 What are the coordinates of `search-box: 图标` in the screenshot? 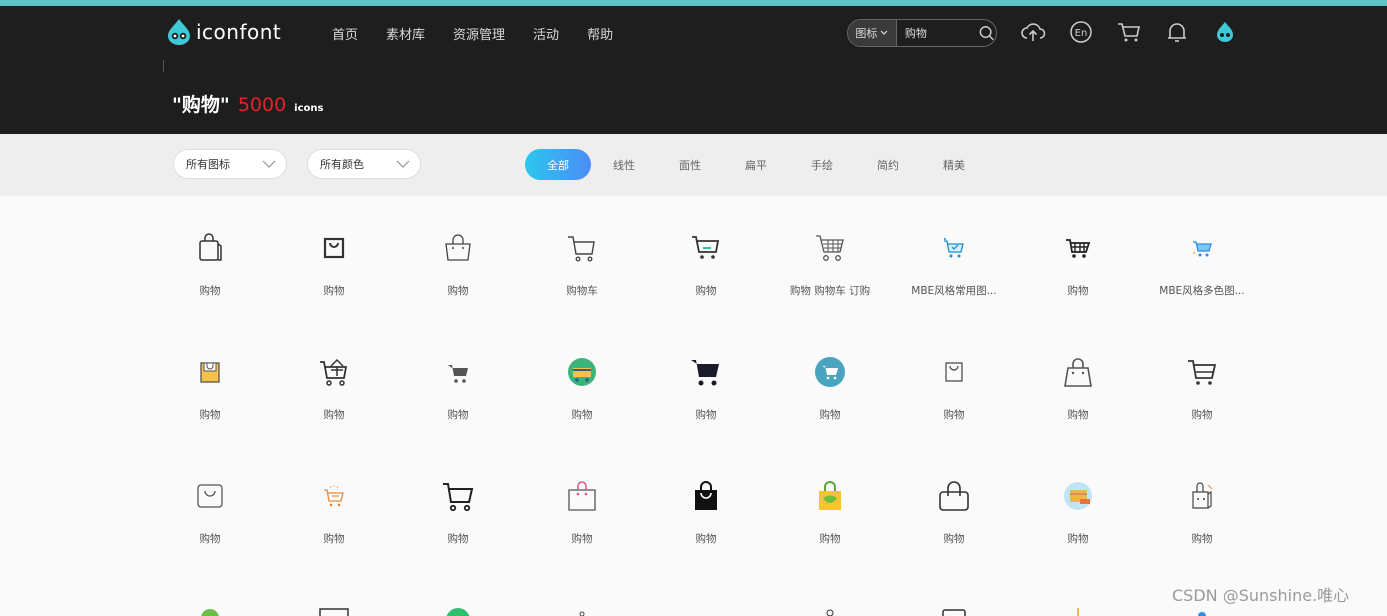 It's located at (922, 33).